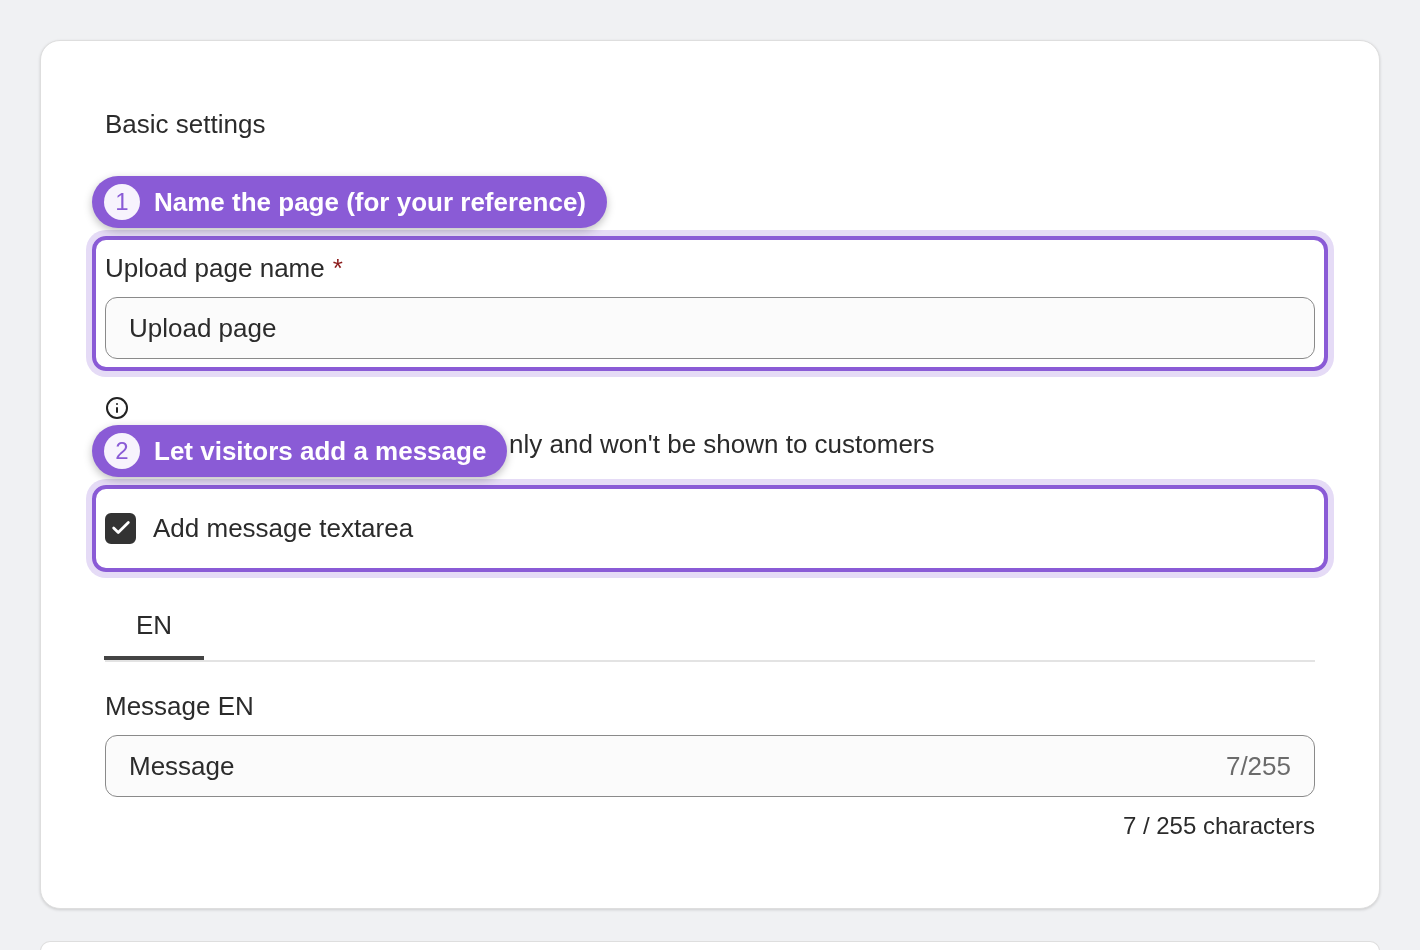 The width and height of the screenshot is (1420, 950). Describe the element at coordinates (215, 268) in the screenshot. I see `field-label: Upload page name` at that location.